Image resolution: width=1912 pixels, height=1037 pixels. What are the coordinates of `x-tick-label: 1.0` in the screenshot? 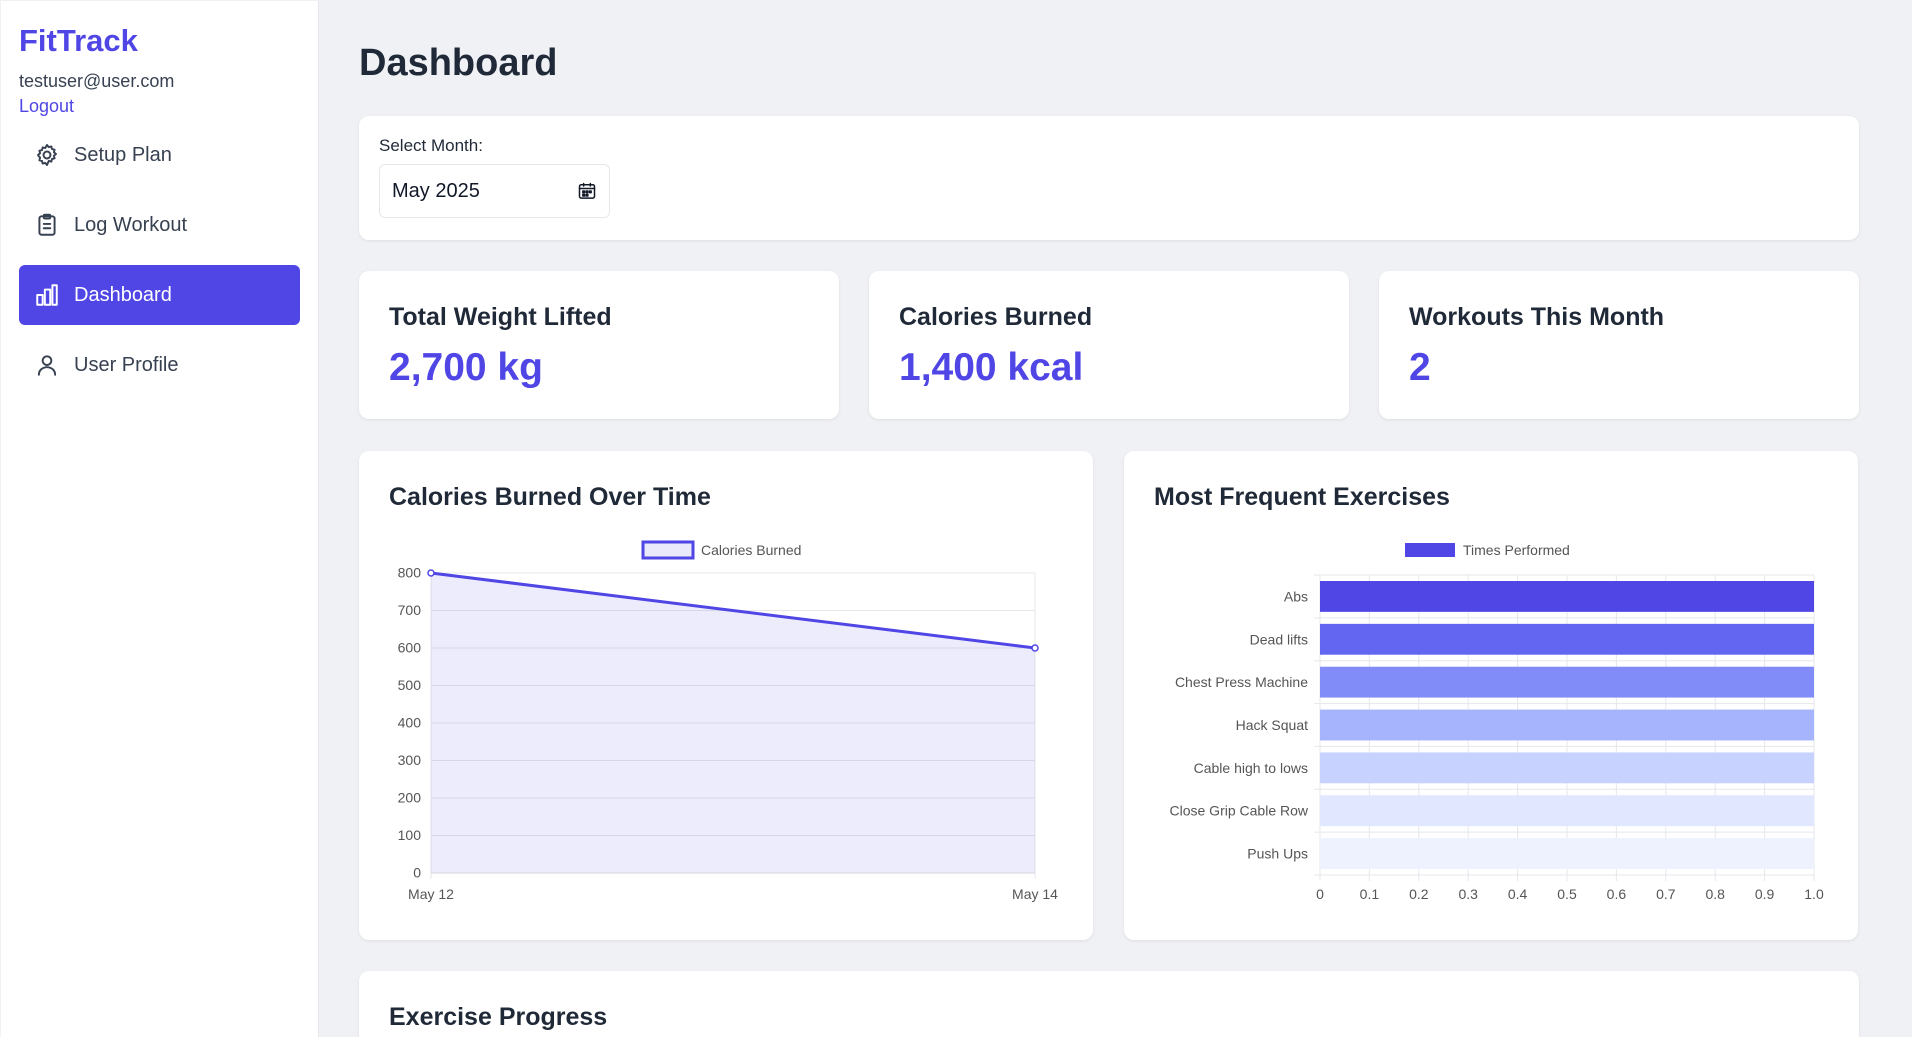 It's located at (1814, 894).